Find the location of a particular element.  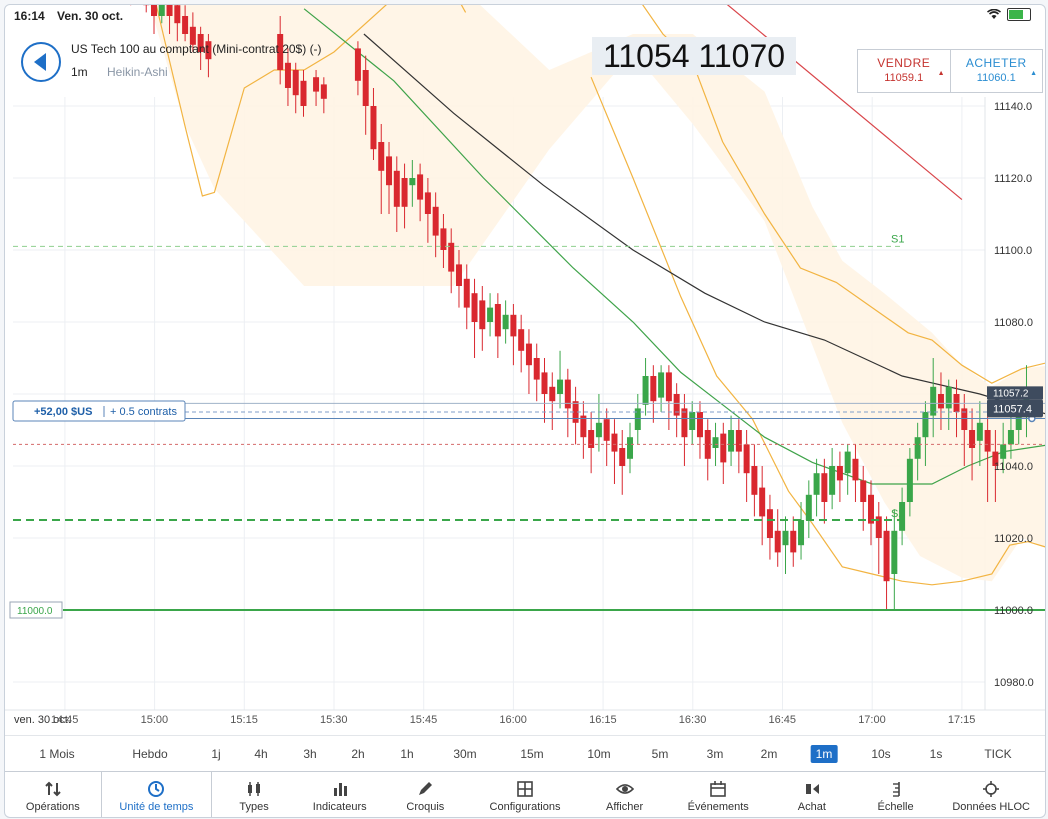

toolbar-layout-button: Configurations is located at coordinates (525, 794).